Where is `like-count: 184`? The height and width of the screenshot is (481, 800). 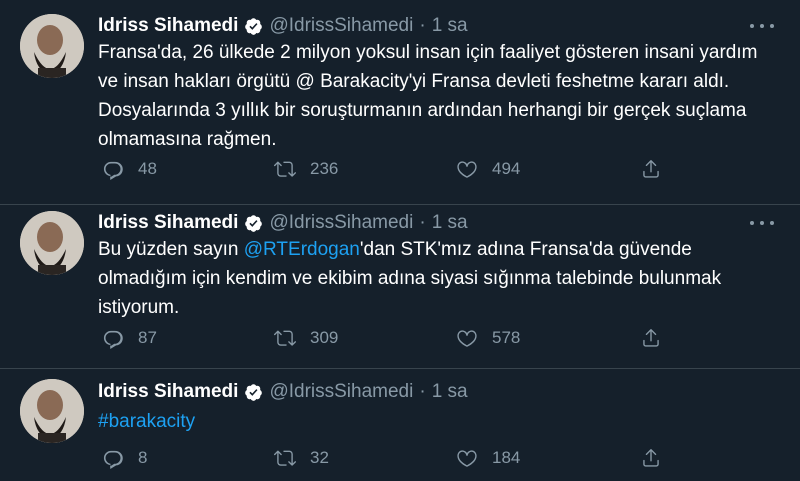 like-count: 184 is located at coordinates (506, 457).